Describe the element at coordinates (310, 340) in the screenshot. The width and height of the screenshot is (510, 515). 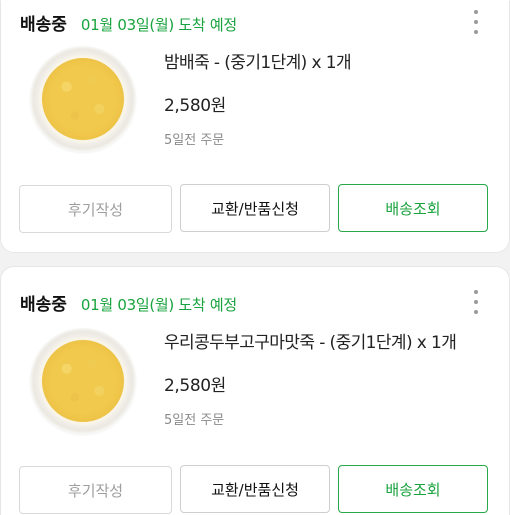
I see `product-name: 우리콩두부고구마맛죽 - (중기1단계) x 1개` at that location.